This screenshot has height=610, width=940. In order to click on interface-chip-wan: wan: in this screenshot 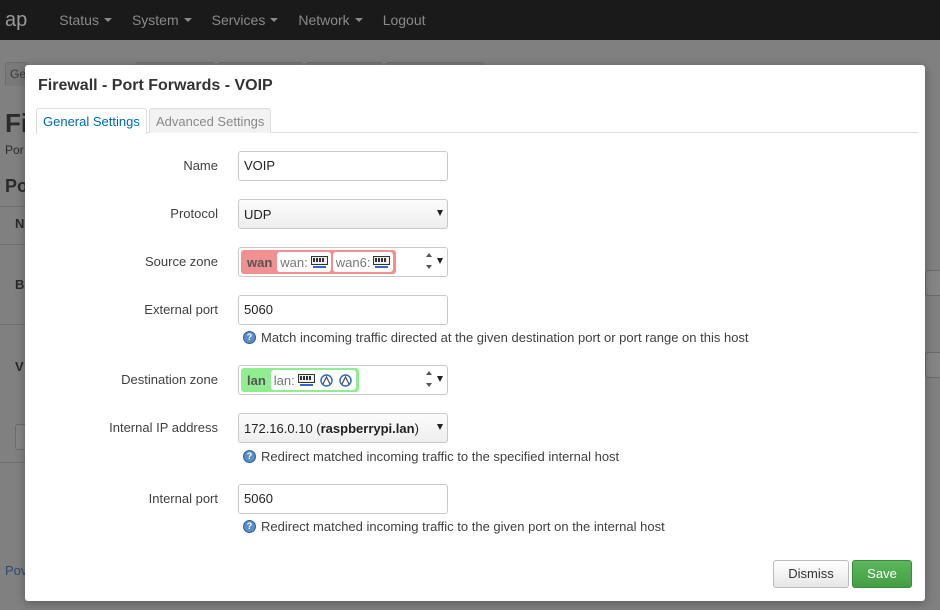, I will do `click(304, 262)`.